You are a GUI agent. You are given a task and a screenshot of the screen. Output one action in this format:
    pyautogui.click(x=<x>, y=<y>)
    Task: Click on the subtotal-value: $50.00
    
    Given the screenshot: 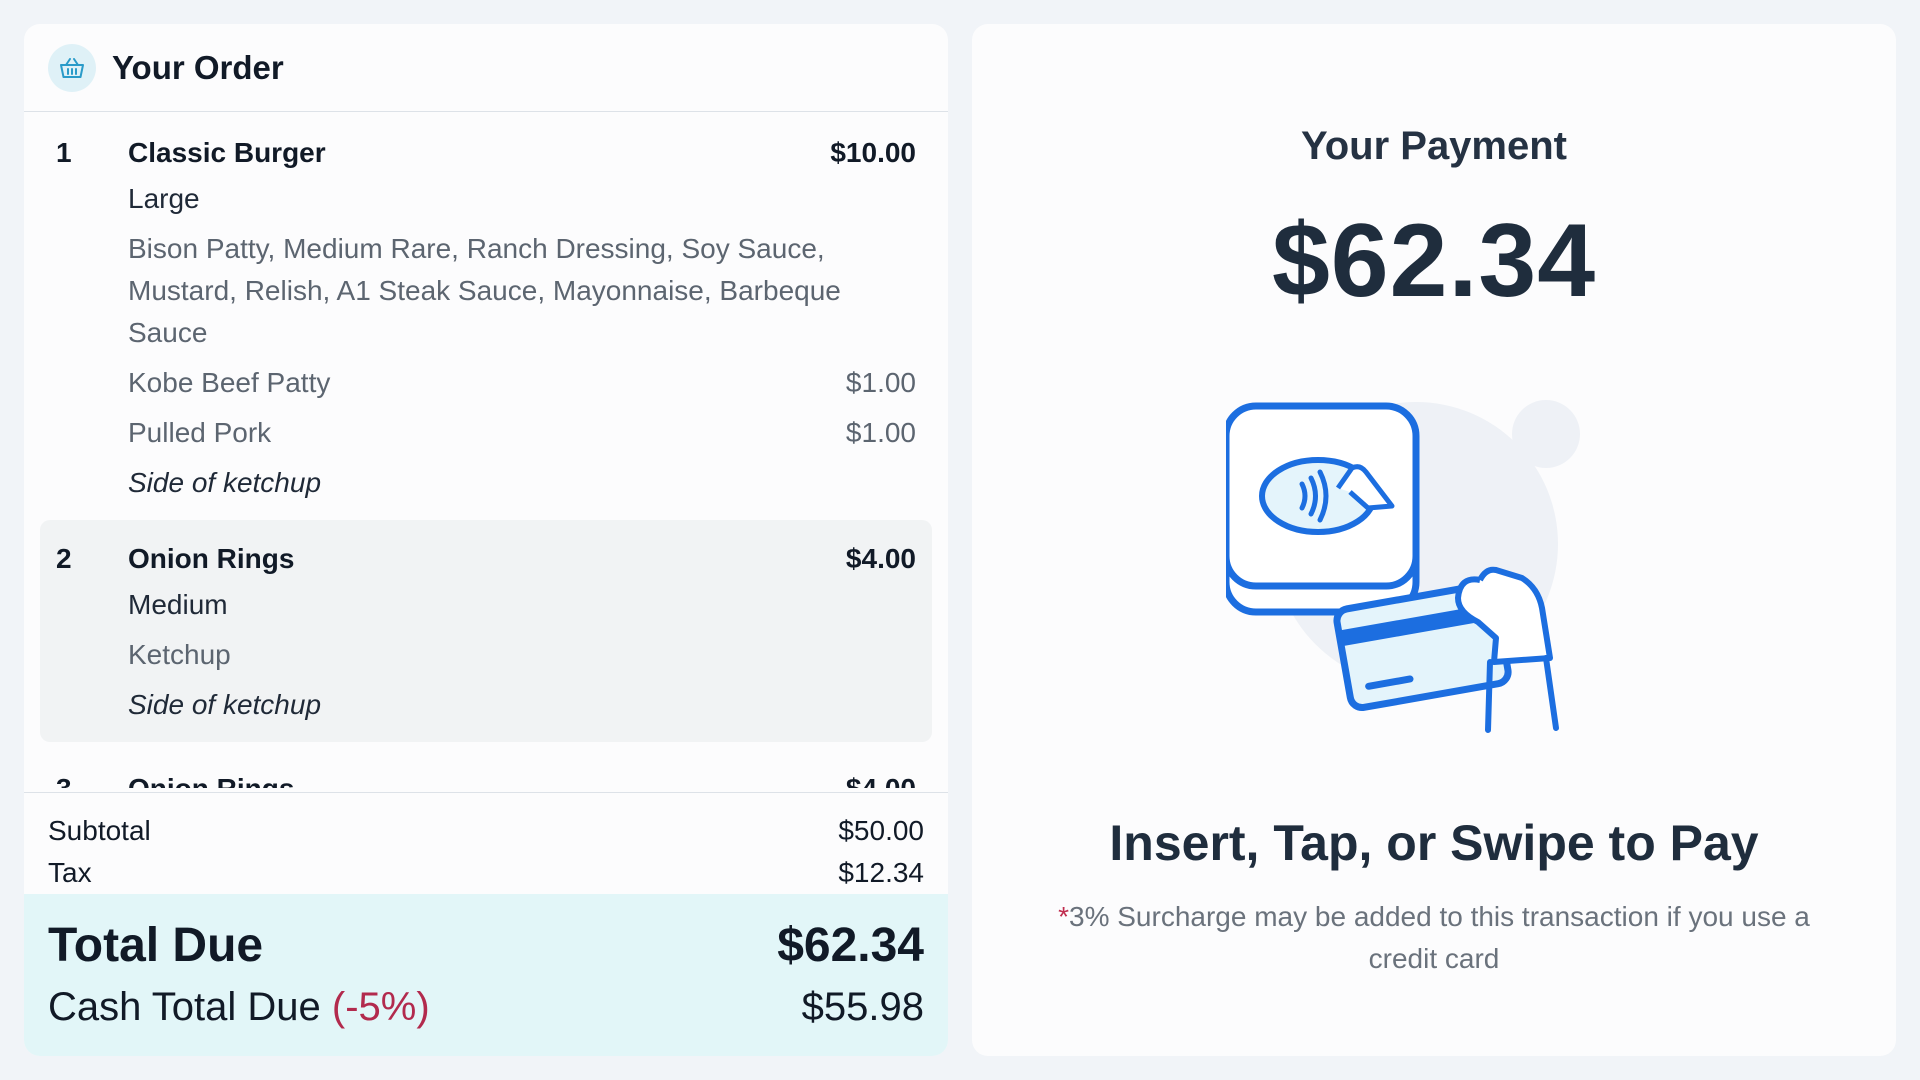 What is the action you would take?
    pyautogui.click(x=881, y=830)
    